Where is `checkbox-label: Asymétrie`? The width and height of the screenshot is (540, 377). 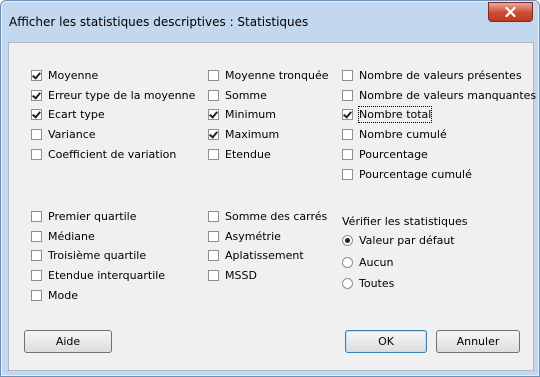
checkbox-label: Asymétrie is located at coordinates (253, 236).